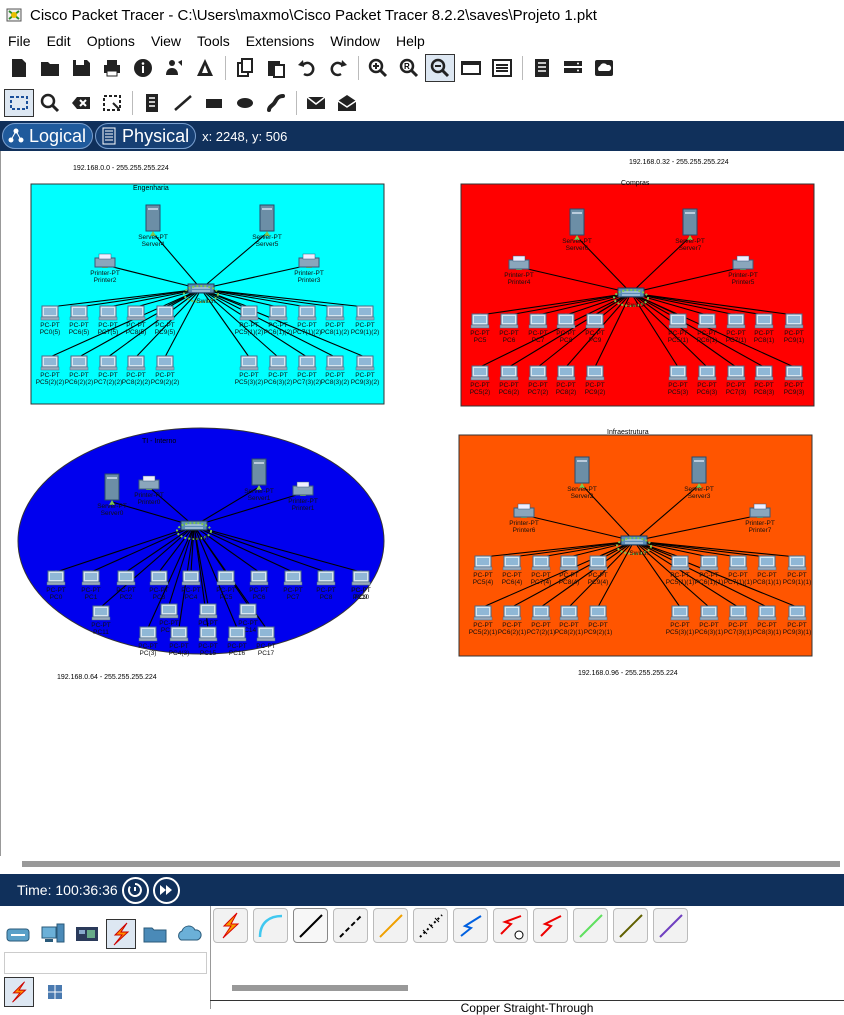 This screenshot has height=1015, width=844. Describe the element at coordinates (378, 68) in the screenshot. I see `zoom-in-button` at that location.